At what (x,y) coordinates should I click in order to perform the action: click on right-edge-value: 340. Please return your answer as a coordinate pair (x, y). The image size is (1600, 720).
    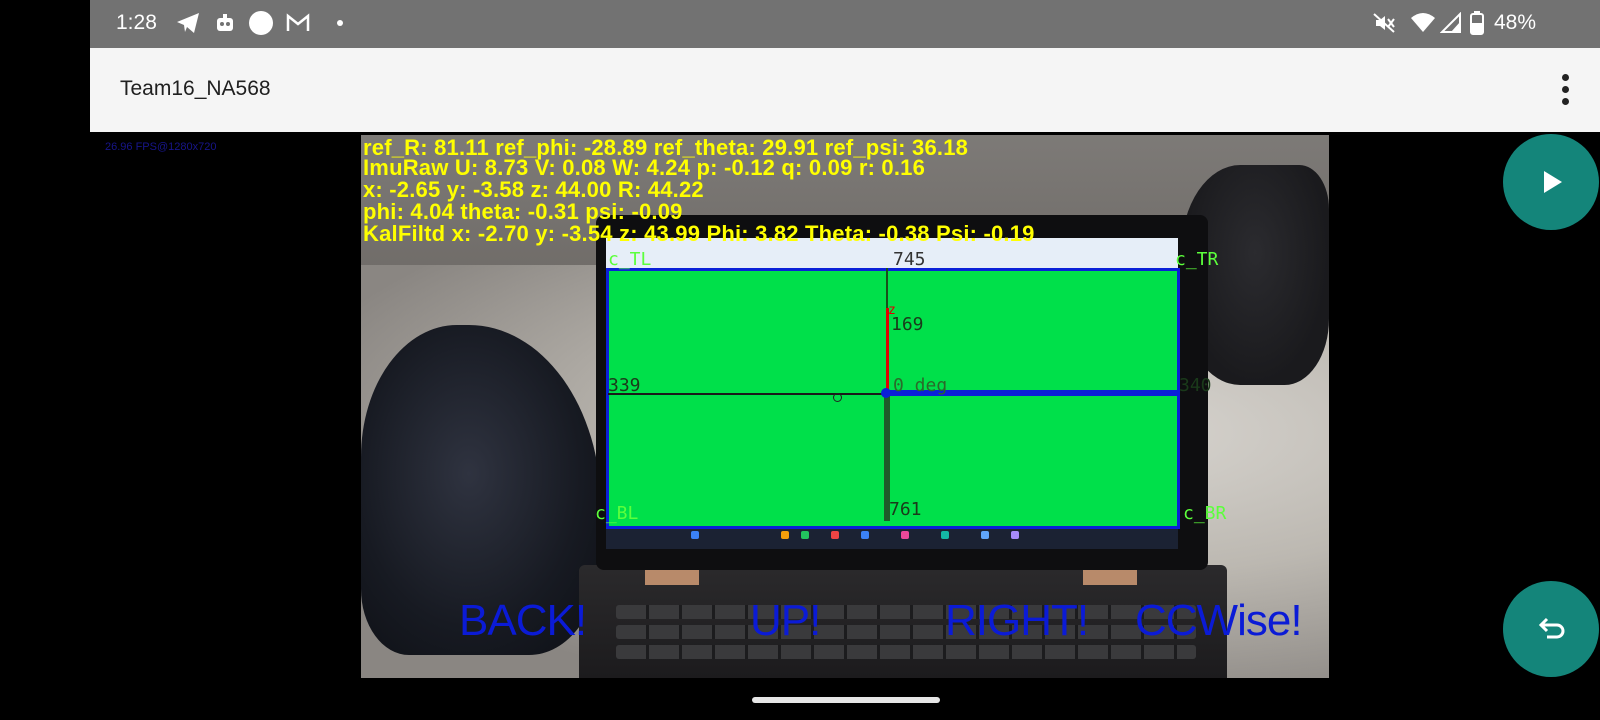
    Looking at the image, I should click on (1195, 385).